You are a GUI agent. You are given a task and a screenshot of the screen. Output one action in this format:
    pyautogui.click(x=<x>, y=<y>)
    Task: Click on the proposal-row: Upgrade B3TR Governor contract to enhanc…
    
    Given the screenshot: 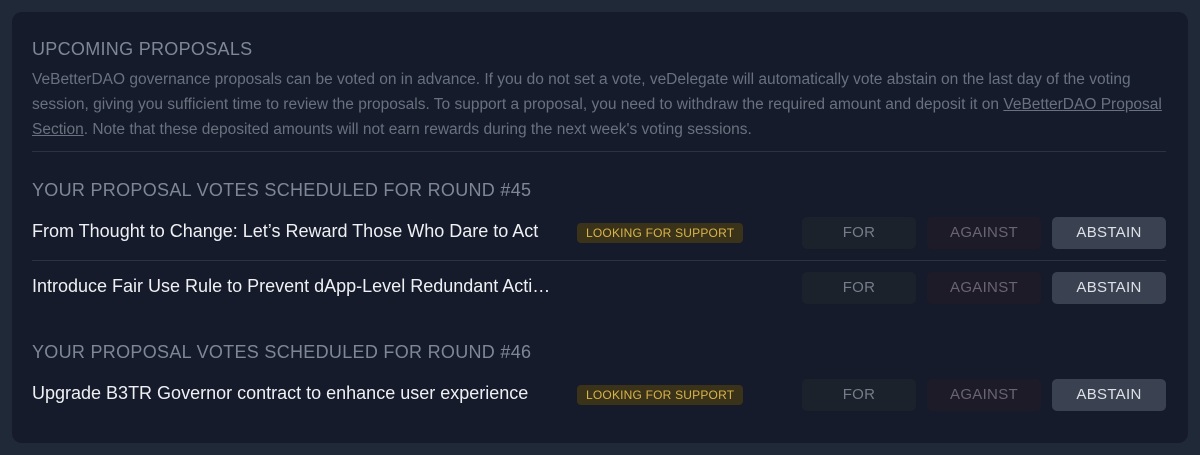 What is the action you would take?
    pyautogui.click(x=599, y=395)
    